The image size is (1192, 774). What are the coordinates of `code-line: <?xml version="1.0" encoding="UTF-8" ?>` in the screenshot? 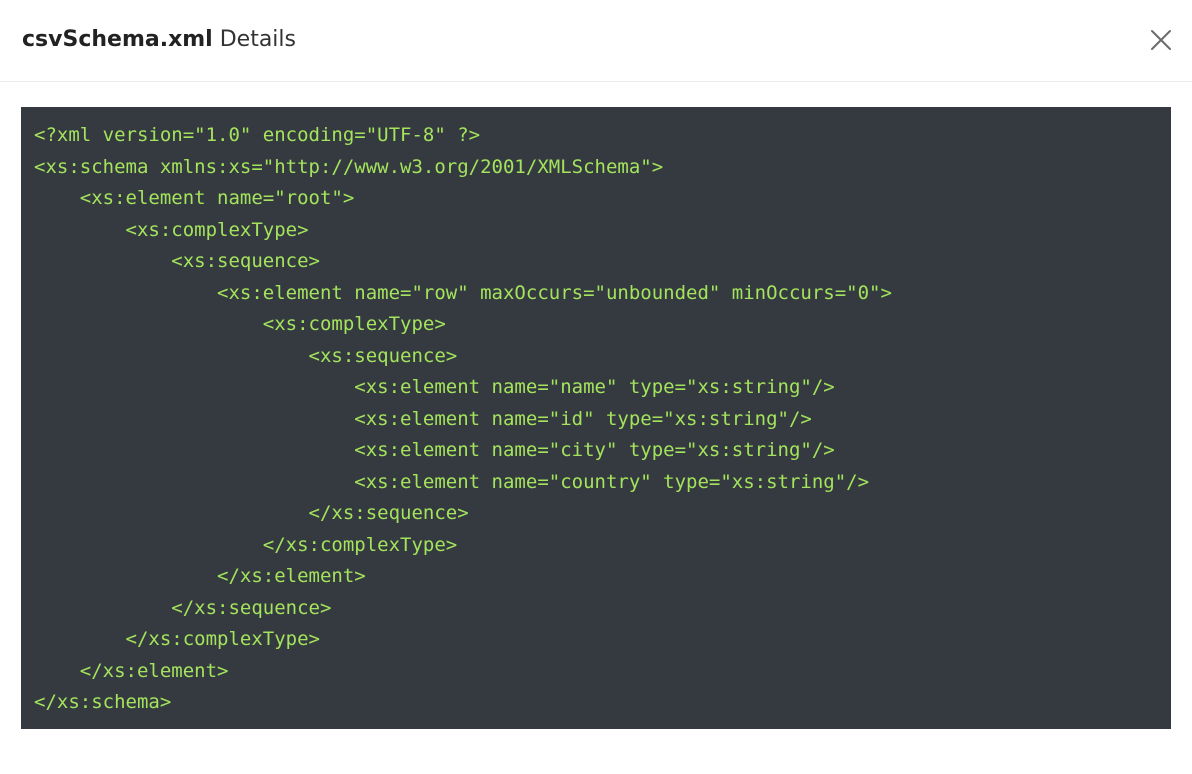 It's located at (257, 135).